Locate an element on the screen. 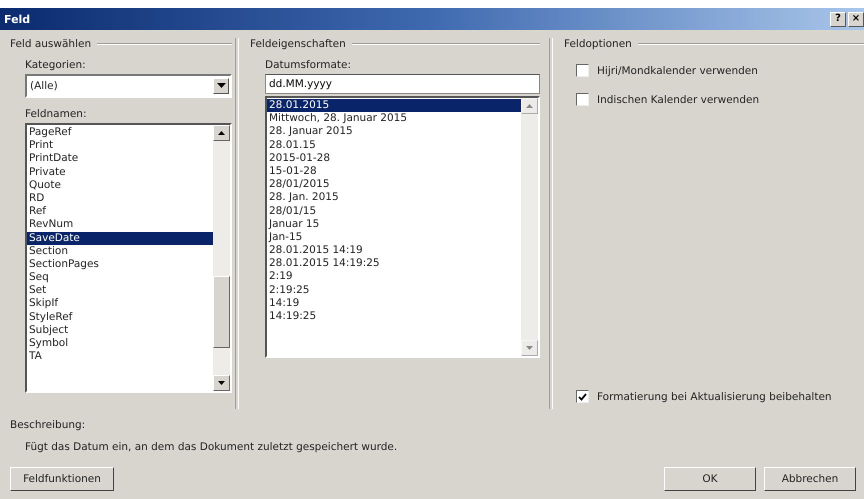  field-name-item: StyleRef is located at coordinates (120, 317).